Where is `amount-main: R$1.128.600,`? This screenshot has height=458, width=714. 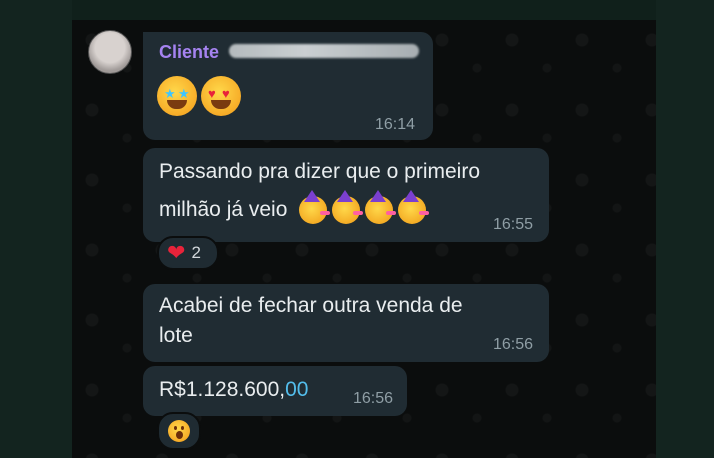
amount-main: R$1.128.600, is located at coordinates (222, 389).